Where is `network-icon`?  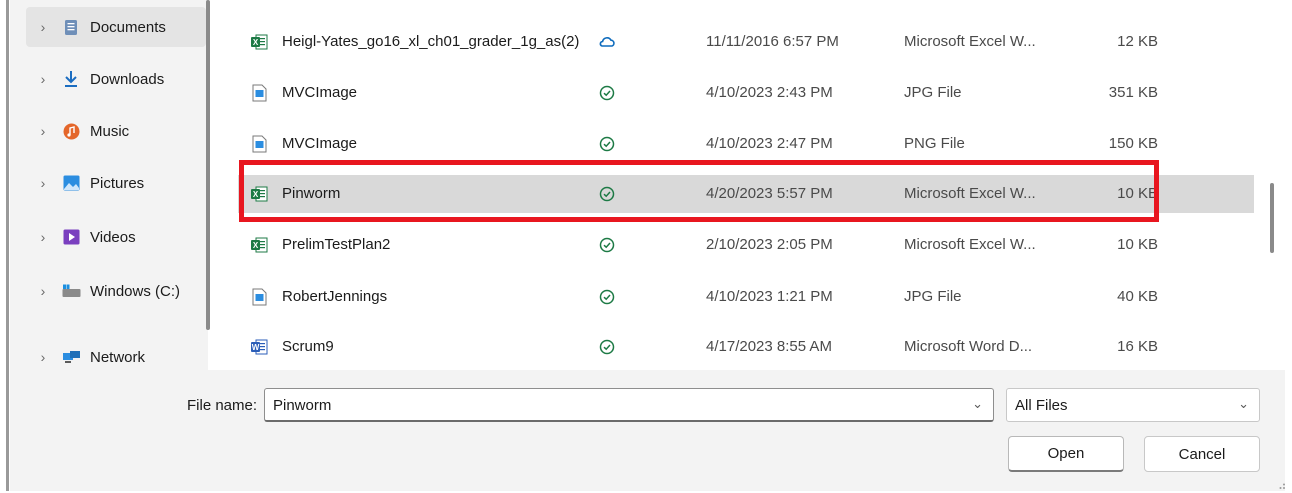
network-icon is located at coordinates (71, 357).